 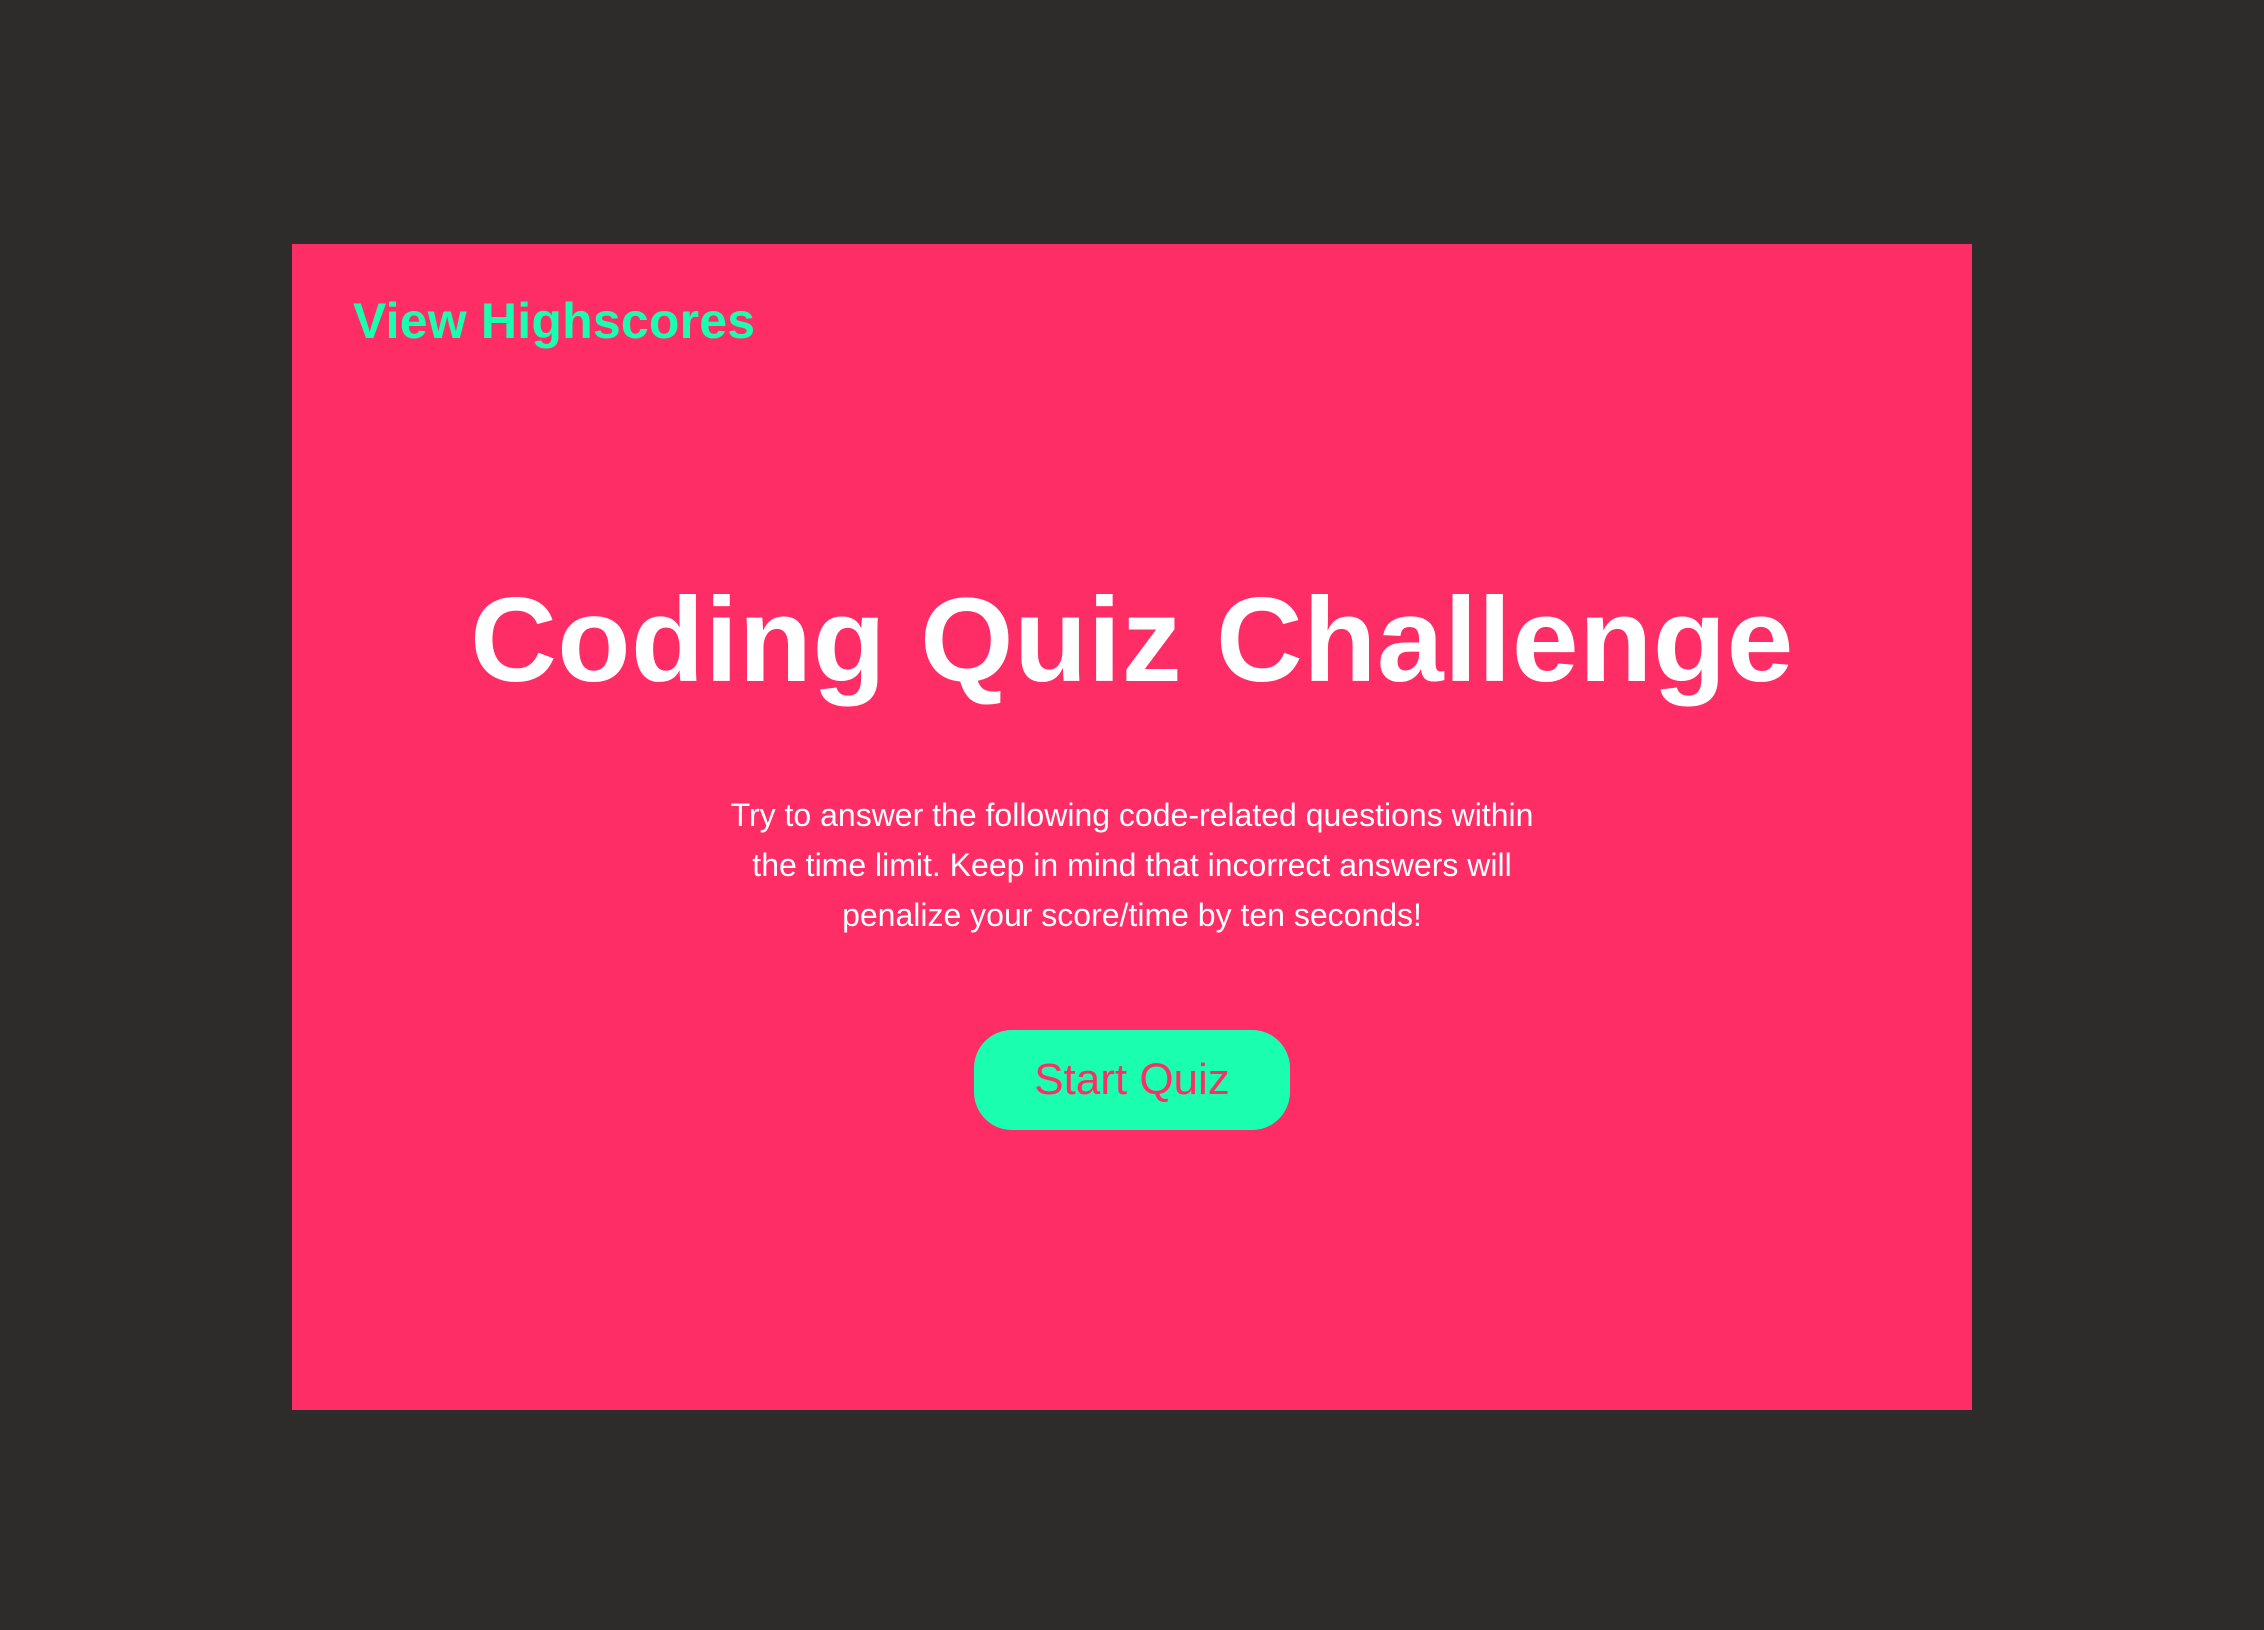 What do you see at coordinates (1132, 1080) in the screenshot?
I see `start-quiz-button: Start Quiz` at bounding box center [1132, 1080].